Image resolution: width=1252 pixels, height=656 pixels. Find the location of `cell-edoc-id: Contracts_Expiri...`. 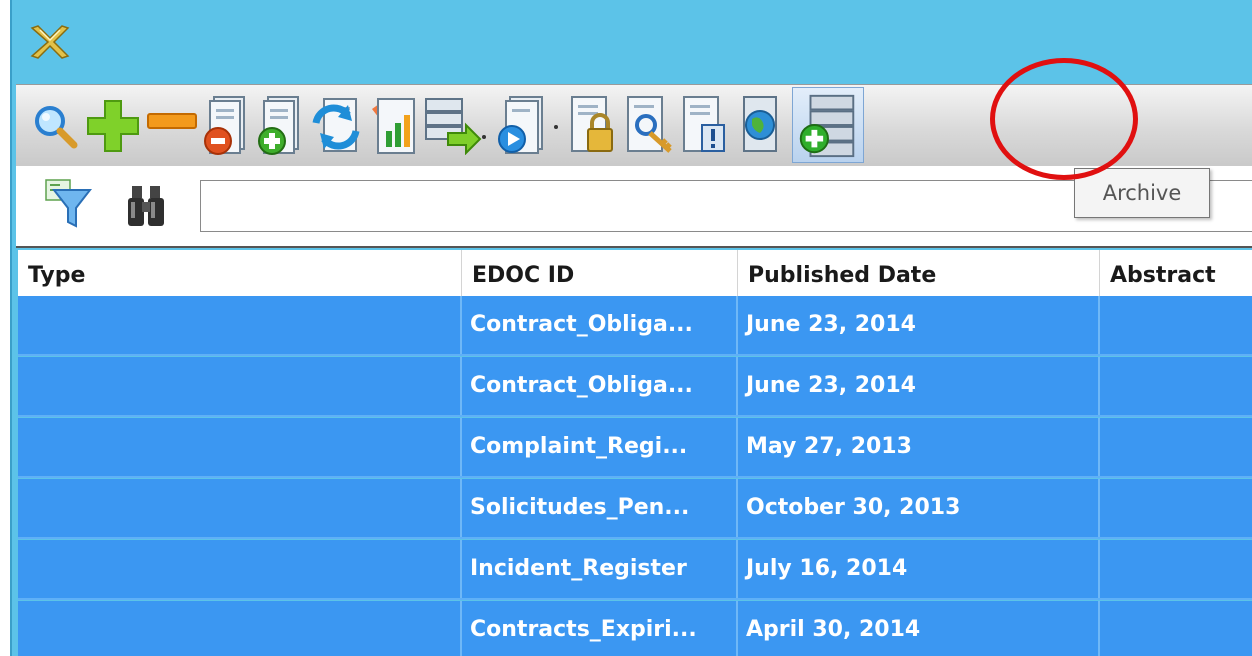

cell-edoc-id: Contracts_Expiri... is located at coordinates (600, 628).